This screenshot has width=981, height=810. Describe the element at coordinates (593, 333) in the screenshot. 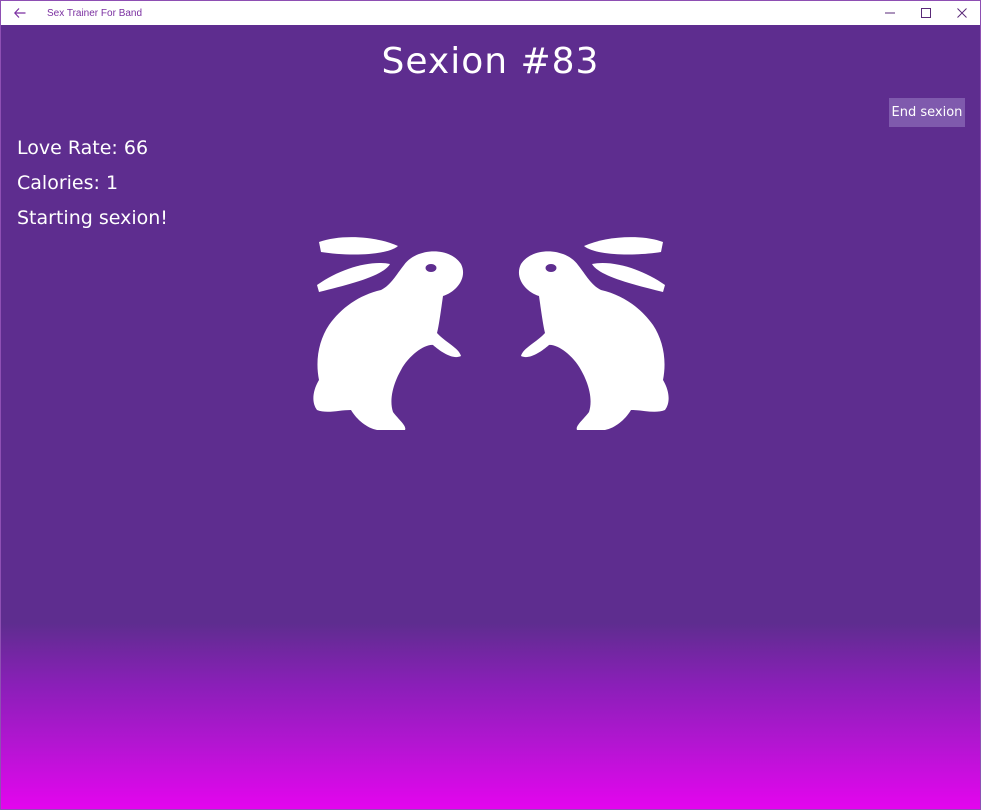

I see `right-bunny-icon` at that location.